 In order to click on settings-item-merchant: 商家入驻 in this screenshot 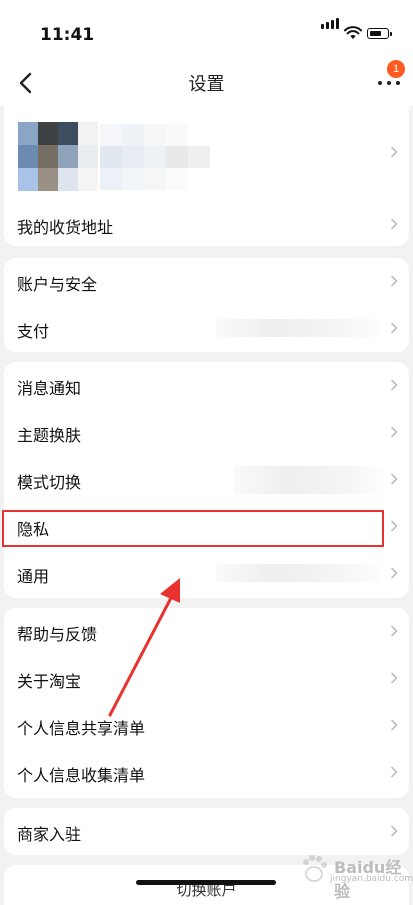, I will do `click(206, 831)`.